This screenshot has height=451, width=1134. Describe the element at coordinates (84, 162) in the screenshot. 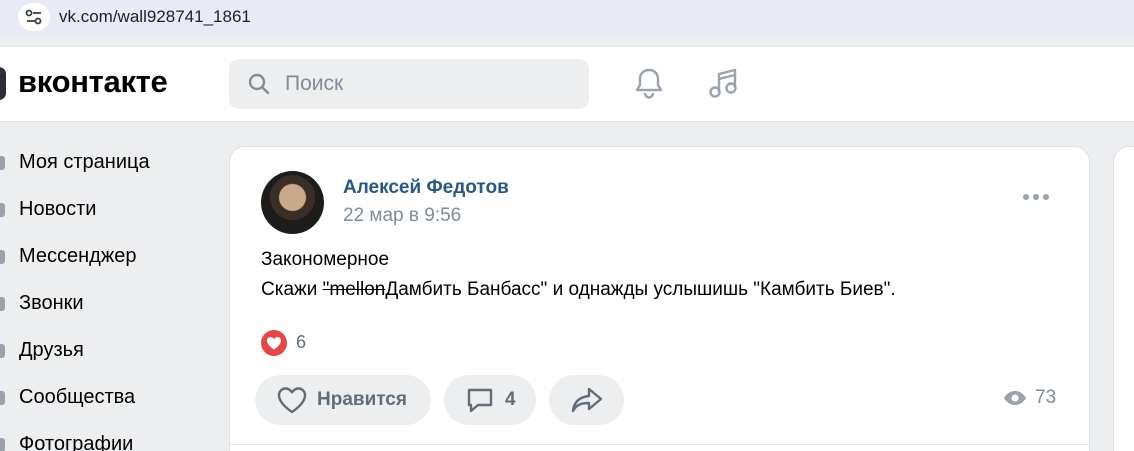

I see `sidebar-item-label: Моя страница` at that location.